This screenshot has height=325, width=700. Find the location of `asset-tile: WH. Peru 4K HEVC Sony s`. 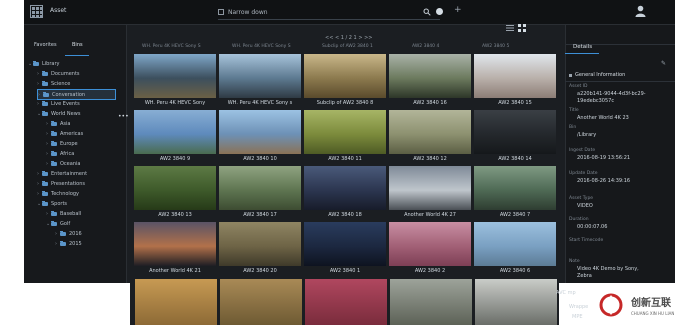

asset-tile: WH. Peru 4K HEVC Sony s is located at coordinates (260, 82).